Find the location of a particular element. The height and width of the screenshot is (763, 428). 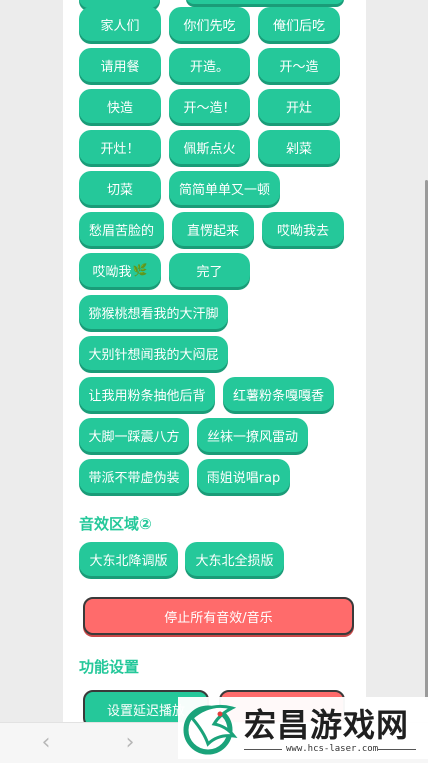

sound-button: 开～造！ is located at coordinates (209, 106).